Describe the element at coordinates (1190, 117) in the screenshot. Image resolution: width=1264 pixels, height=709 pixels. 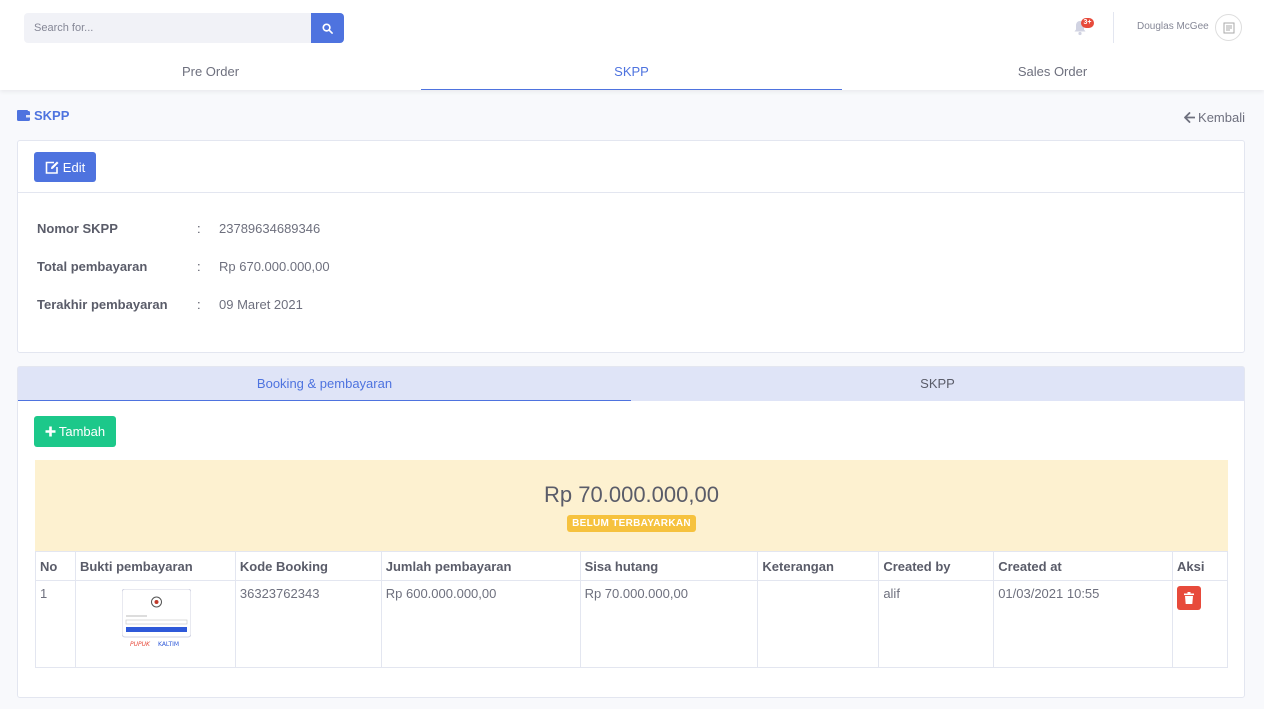
I see `arrow-left-icon` at that location.